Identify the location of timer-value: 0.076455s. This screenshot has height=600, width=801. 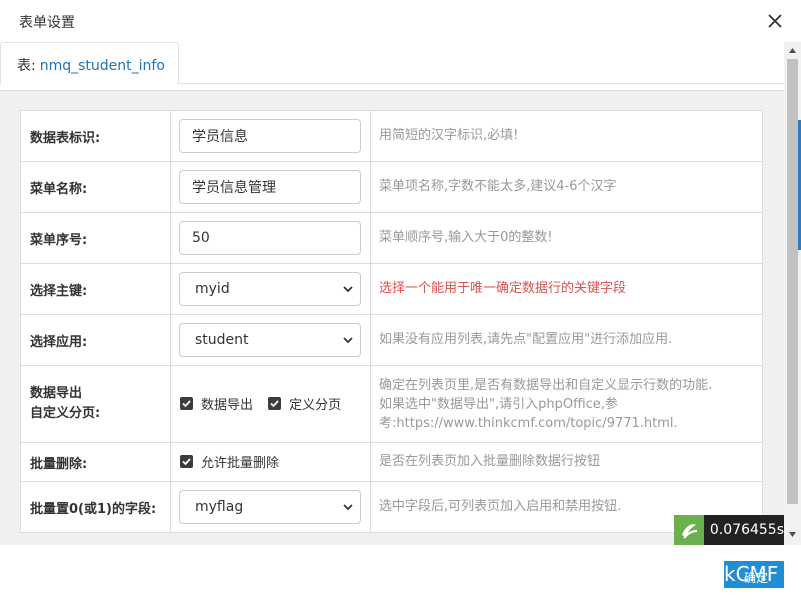
(746, 530).